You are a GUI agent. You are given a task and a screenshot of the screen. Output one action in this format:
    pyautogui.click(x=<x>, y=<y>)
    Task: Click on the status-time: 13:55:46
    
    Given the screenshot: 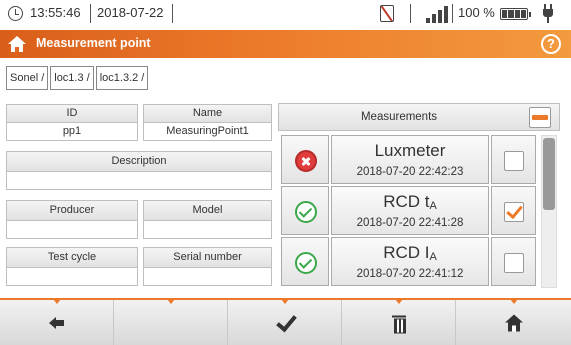 What is the action you would take?
    pyautogui.click(x=55, y=12)
    